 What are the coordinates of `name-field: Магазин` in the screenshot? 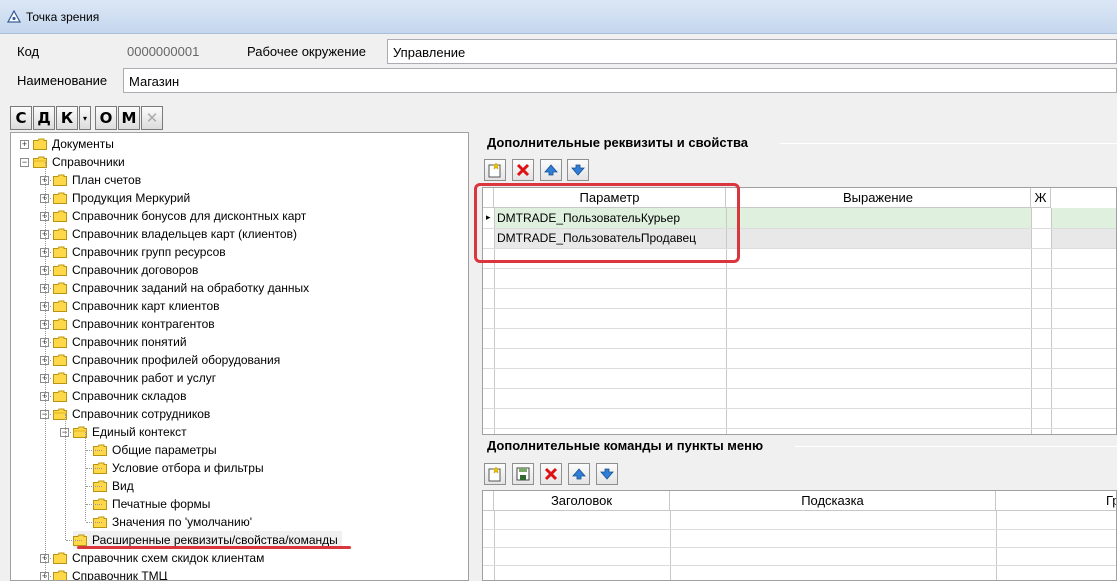 It's located at (620, 80).